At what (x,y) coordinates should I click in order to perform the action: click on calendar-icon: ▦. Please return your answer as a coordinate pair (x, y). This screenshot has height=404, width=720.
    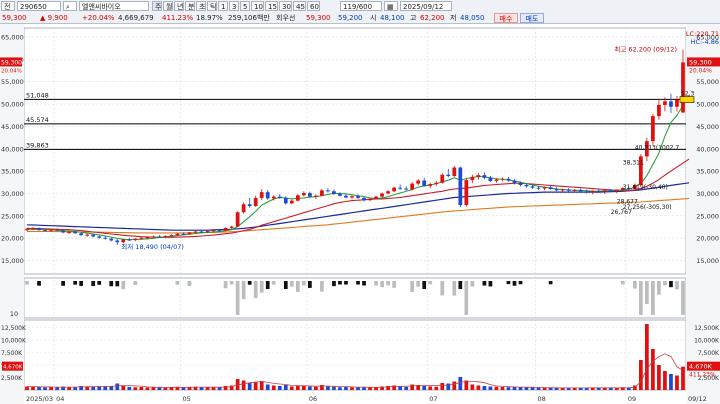
    Looking at the image, I should click on (391, 6).